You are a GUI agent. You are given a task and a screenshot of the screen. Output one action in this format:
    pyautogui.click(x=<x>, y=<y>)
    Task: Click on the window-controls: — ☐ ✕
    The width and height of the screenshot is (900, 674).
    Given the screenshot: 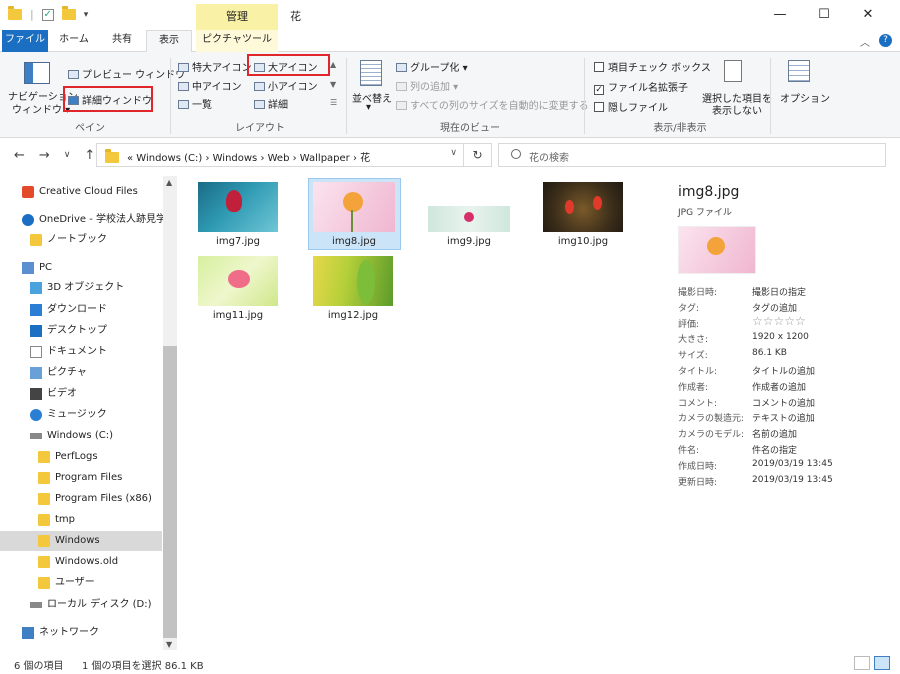 What is the action you would take?
    pyautogui.click(x=824, y=15)
    